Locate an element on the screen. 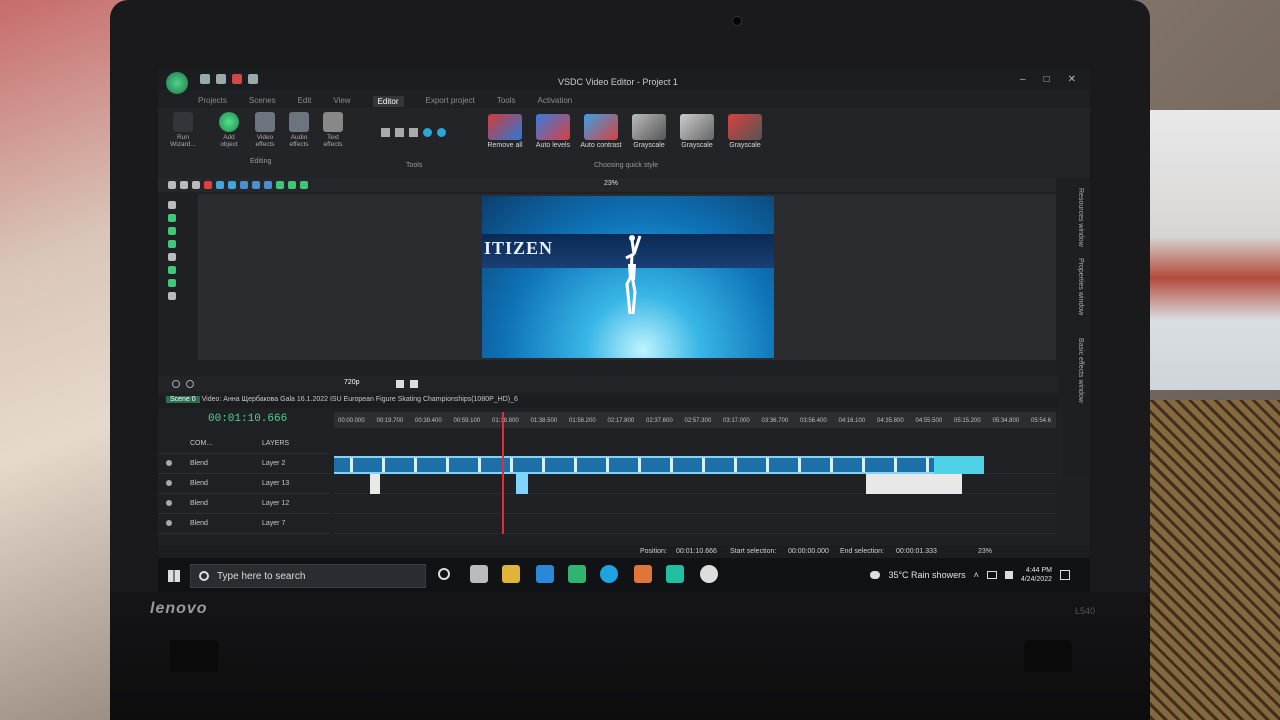 Image resolution: width=1280 pixels, height=720 pixels. taskbar-search: Type here to search is located at coordinates (308, 576).